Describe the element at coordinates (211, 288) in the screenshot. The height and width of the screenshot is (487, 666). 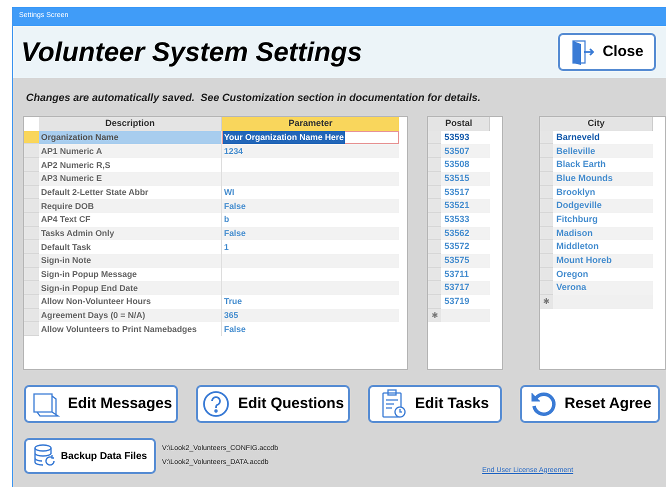
I see `table-row: Sign-in Popup End Date` at that location.